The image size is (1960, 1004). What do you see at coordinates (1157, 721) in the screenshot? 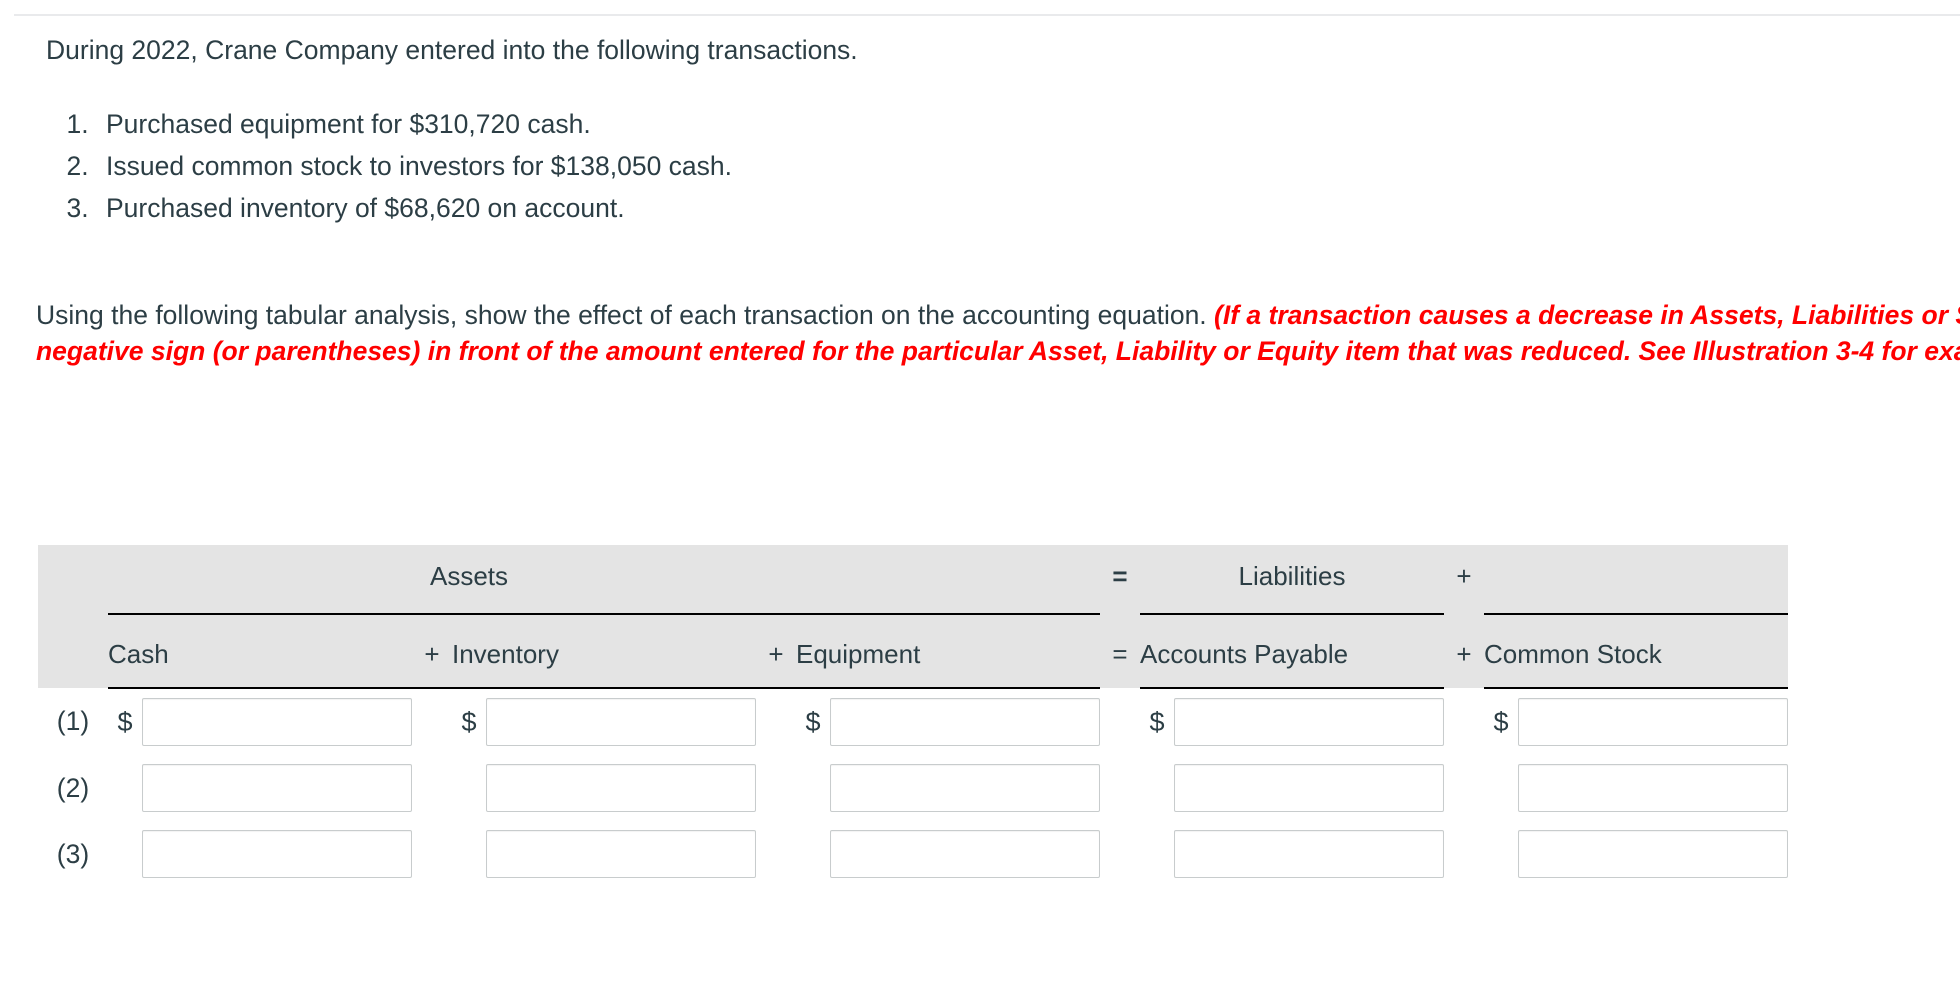
I see `dollar-sign-accounts-payable-1: $` at bounding box center [1157, 721].